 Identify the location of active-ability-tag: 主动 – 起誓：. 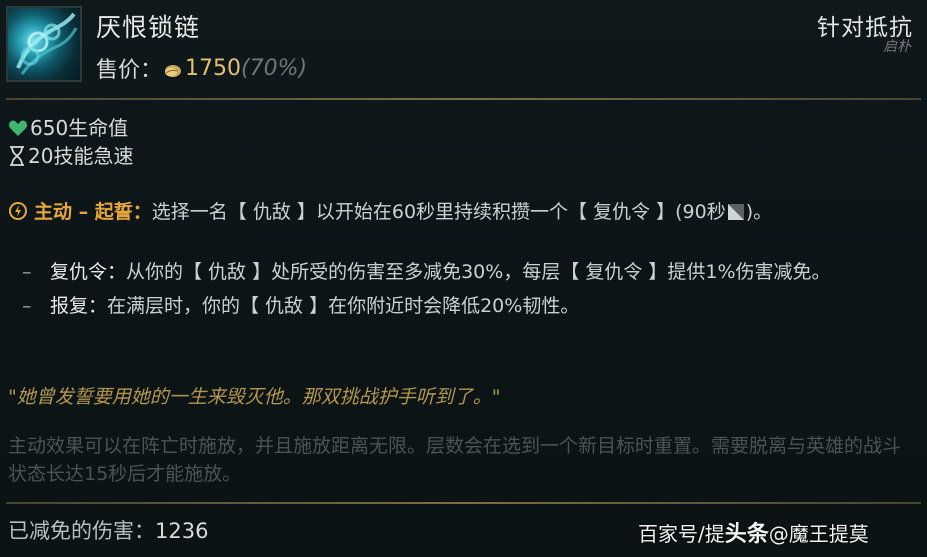
(93, 212).